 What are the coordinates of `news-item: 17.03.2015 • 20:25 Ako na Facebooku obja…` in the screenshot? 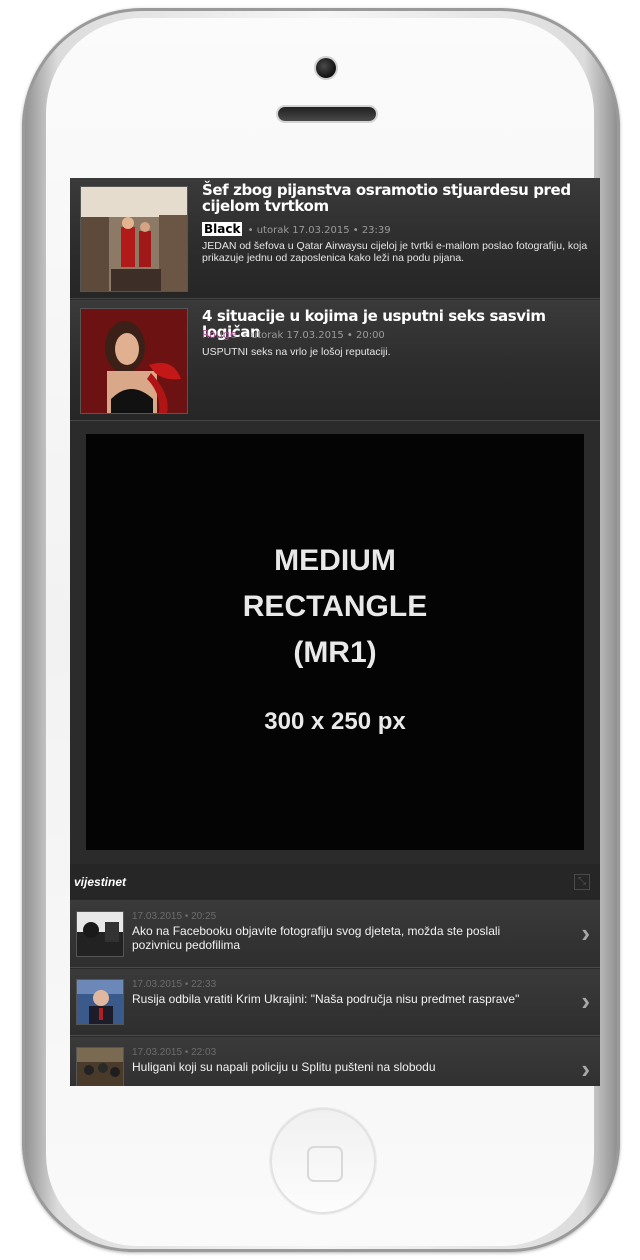 It's located at (335, 934).